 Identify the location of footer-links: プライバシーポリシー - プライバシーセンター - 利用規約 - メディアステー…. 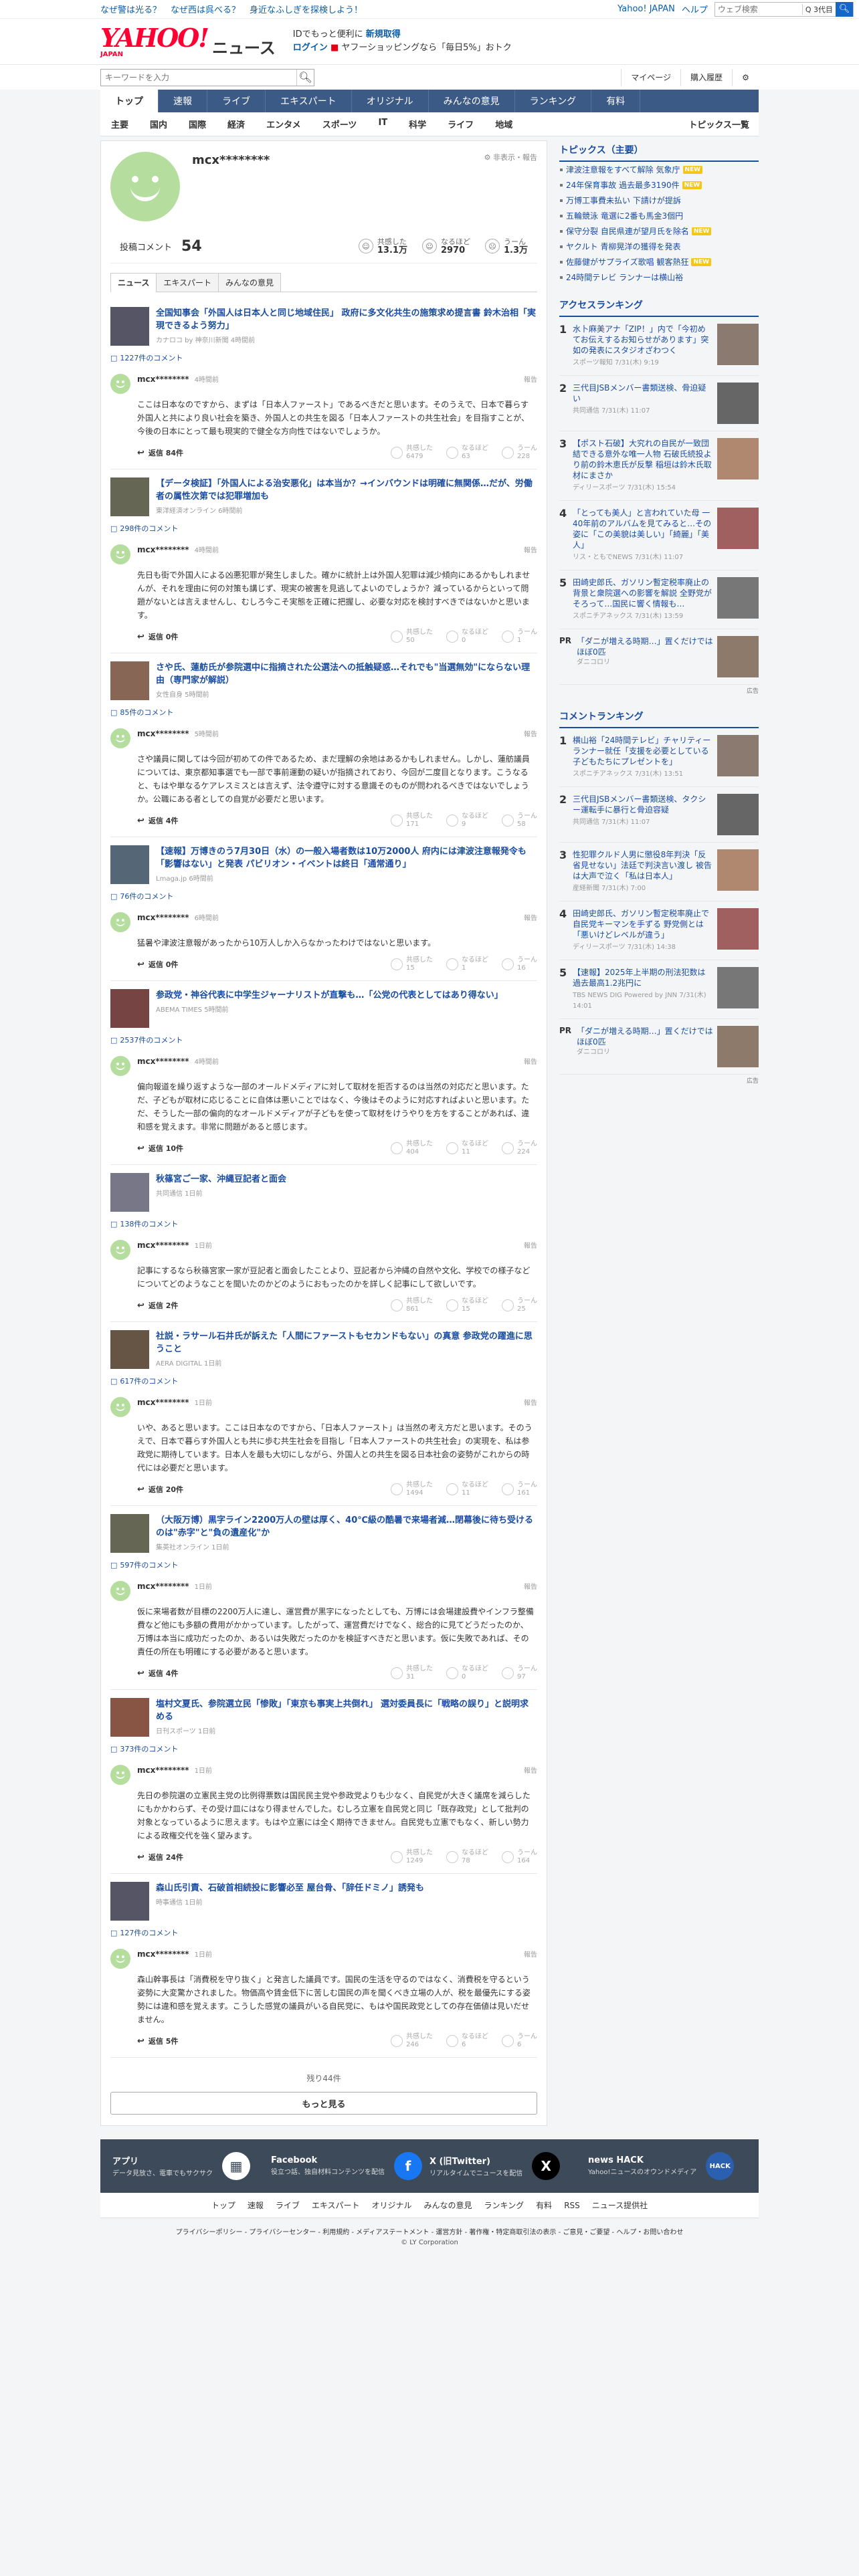
(429, 2228).